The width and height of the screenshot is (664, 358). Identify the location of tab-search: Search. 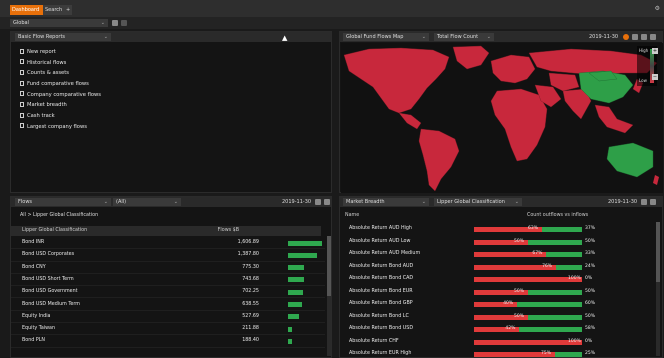
(53, 10).